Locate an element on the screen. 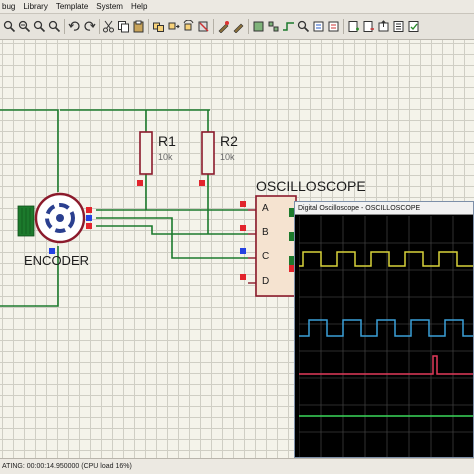  exit-to-parent-icon is located at coordinates (383, 26).